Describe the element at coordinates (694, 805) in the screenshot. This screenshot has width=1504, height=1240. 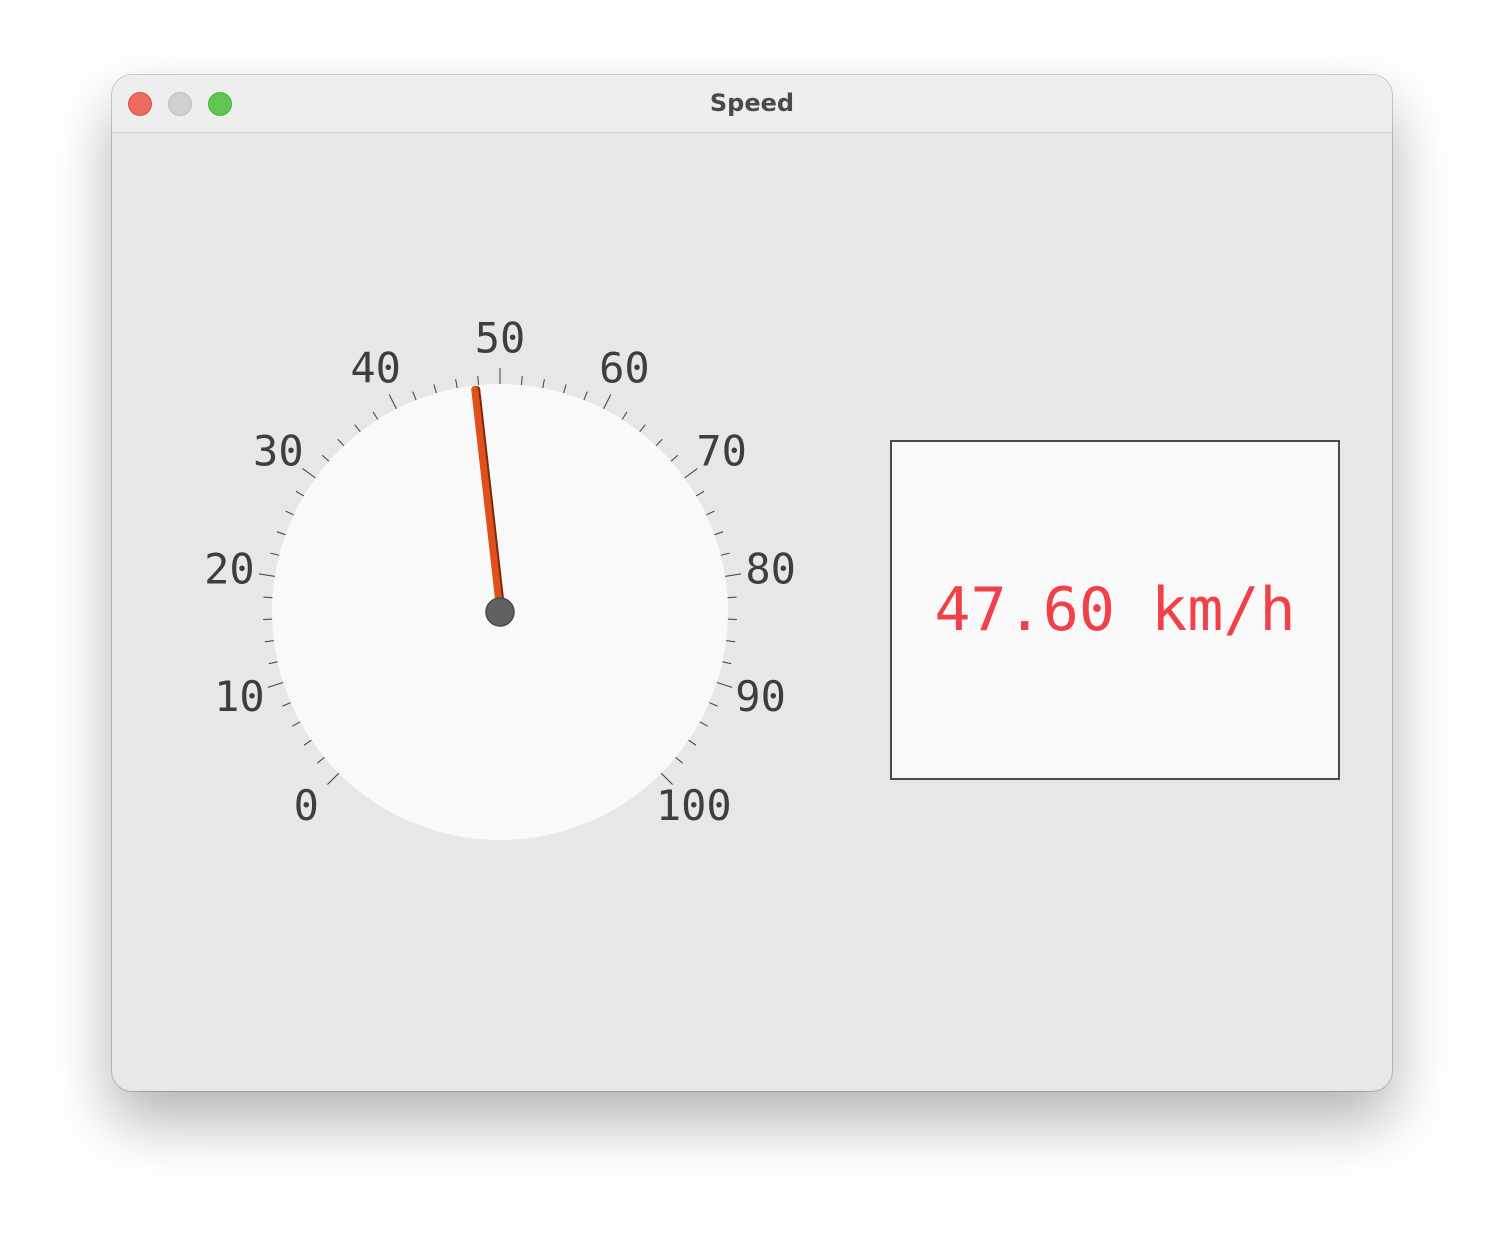
I see `gauge-tick-label: 100` at that location.